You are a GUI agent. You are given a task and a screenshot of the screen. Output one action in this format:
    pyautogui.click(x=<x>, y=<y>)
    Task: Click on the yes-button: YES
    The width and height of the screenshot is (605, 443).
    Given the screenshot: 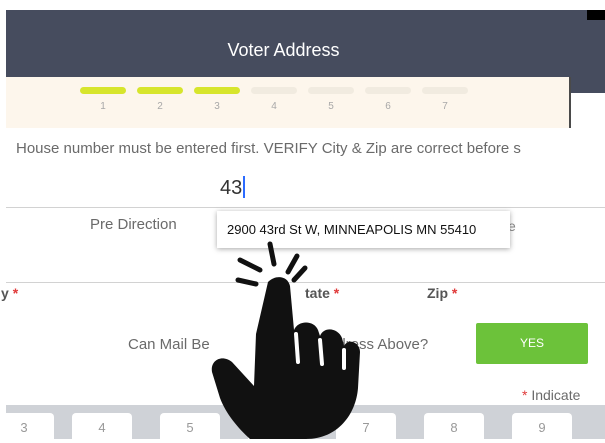 What is the action you would take?
    pyautogui.click(x=532, y=343)
    